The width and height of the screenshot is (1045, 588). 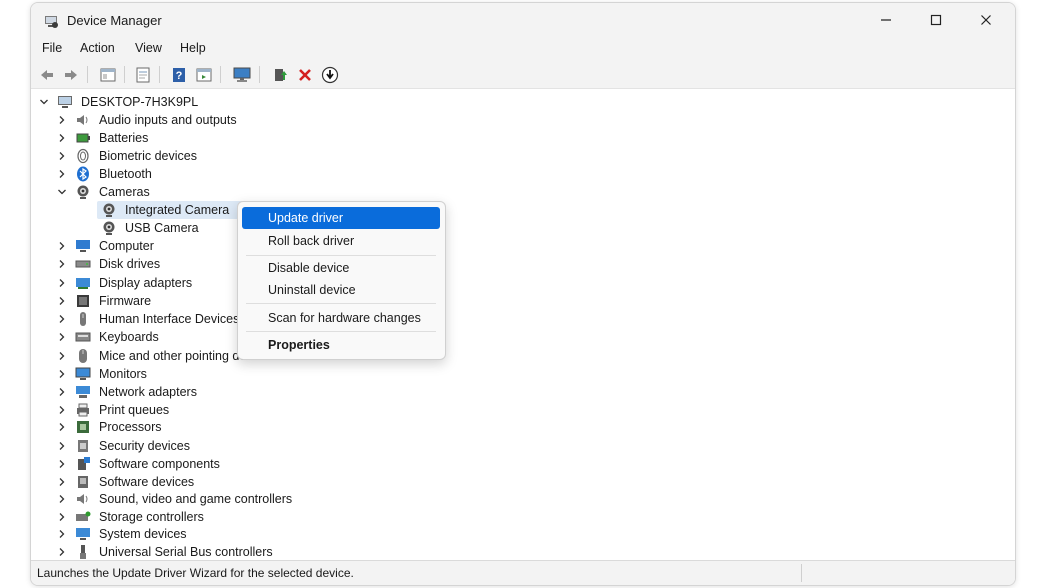 What do you see at coordinates (104, 246) in the screenshot?
I see `tree-category: Computer` at bounding box center [104, 246].